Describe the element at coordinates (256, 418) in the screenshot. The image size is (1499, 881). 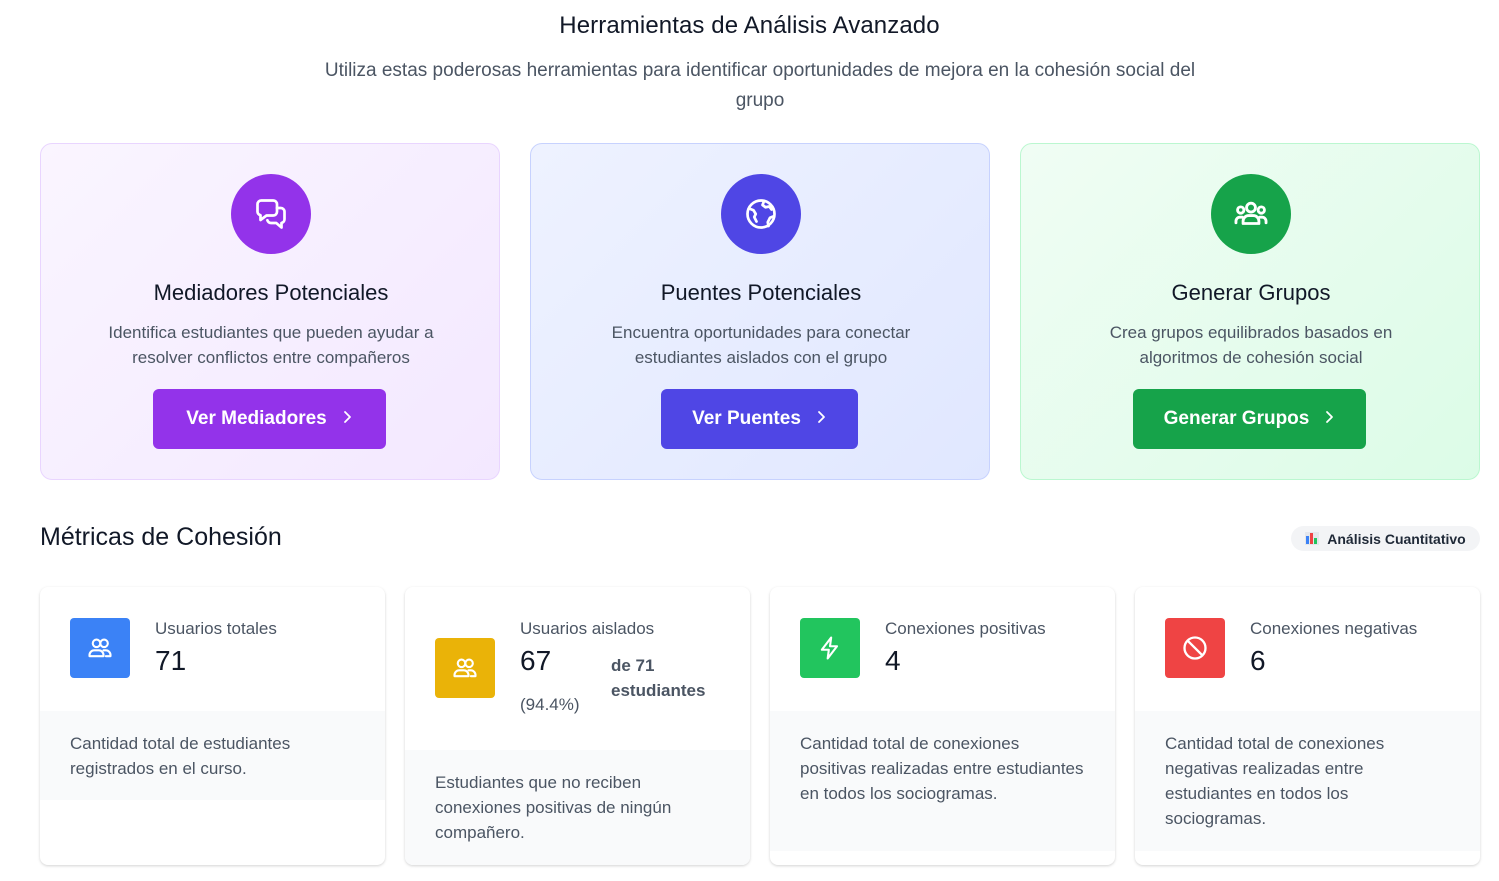
I see `button-label: Ver Mediadores` at that location.